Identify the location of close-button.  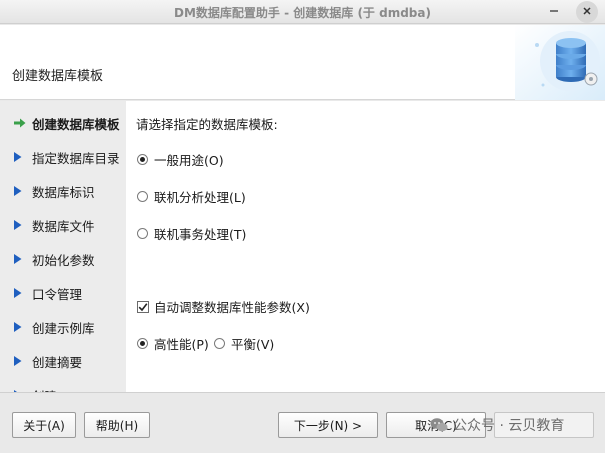
(587, 12).